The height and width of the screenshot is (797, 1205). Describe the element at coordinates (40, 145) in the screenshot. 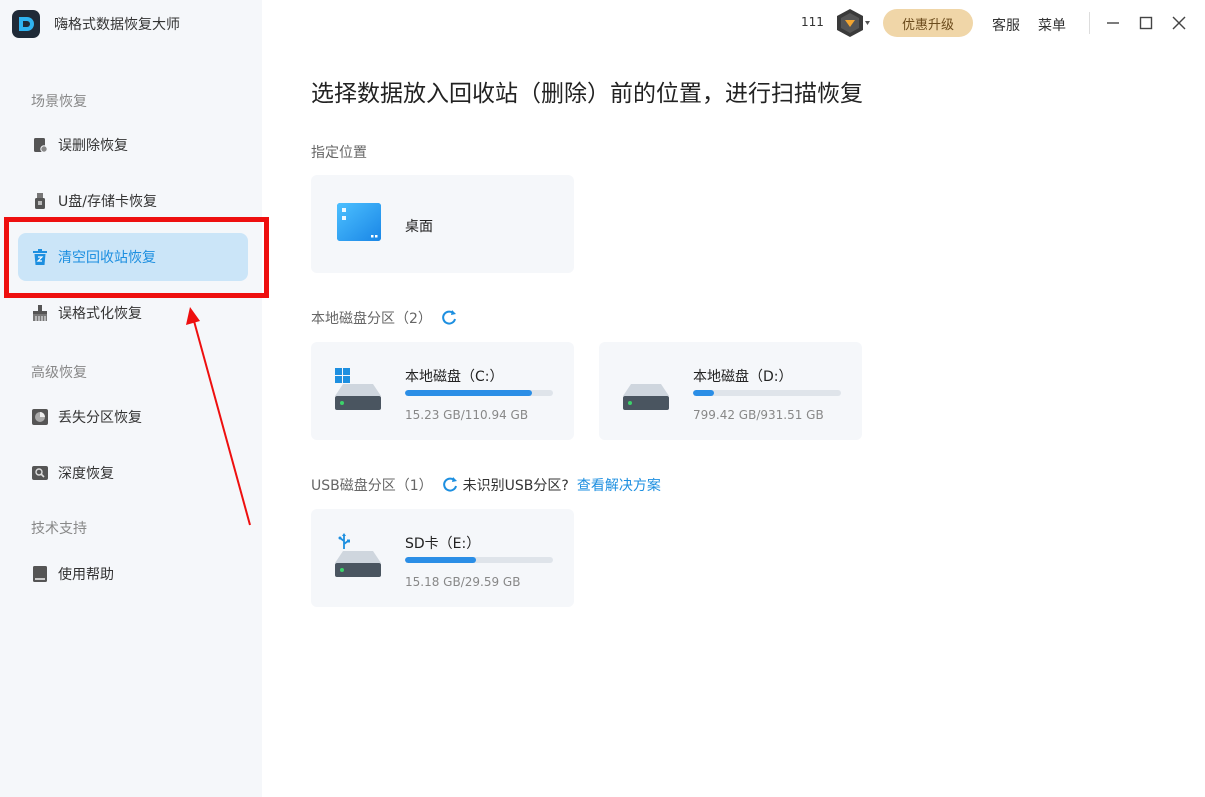

I see `file-delete-icon` at that location.